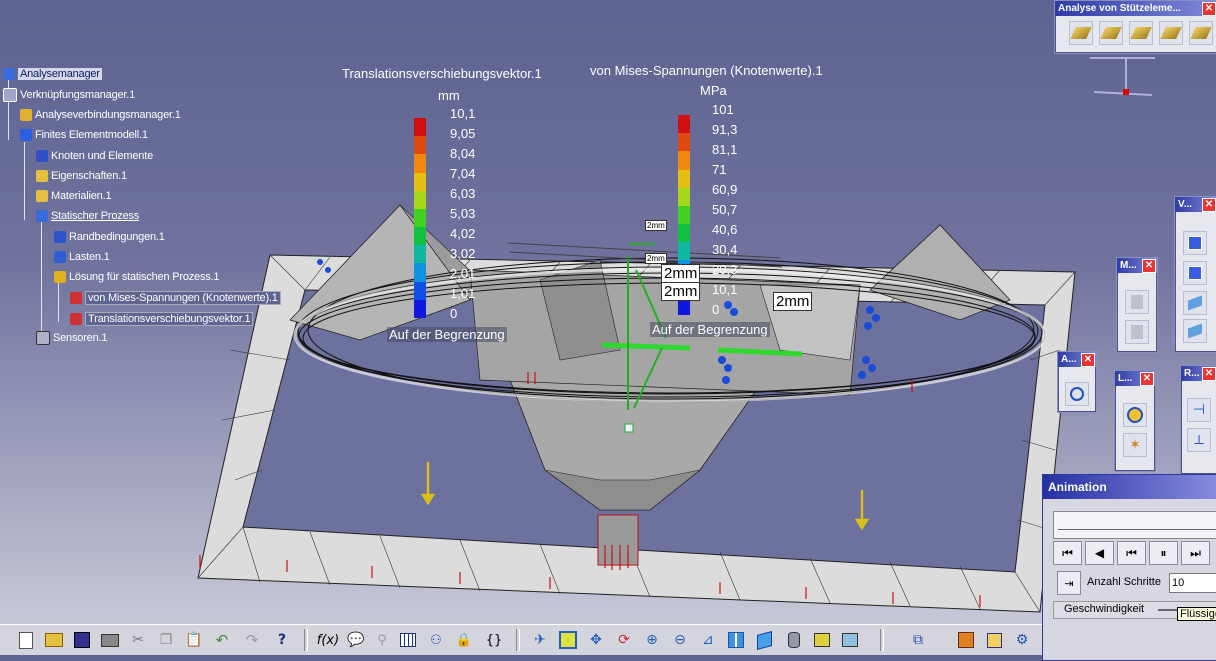 This screenshot has height=661, width=1216. I want to click on options-button: ⚙, so click(1022, 640).